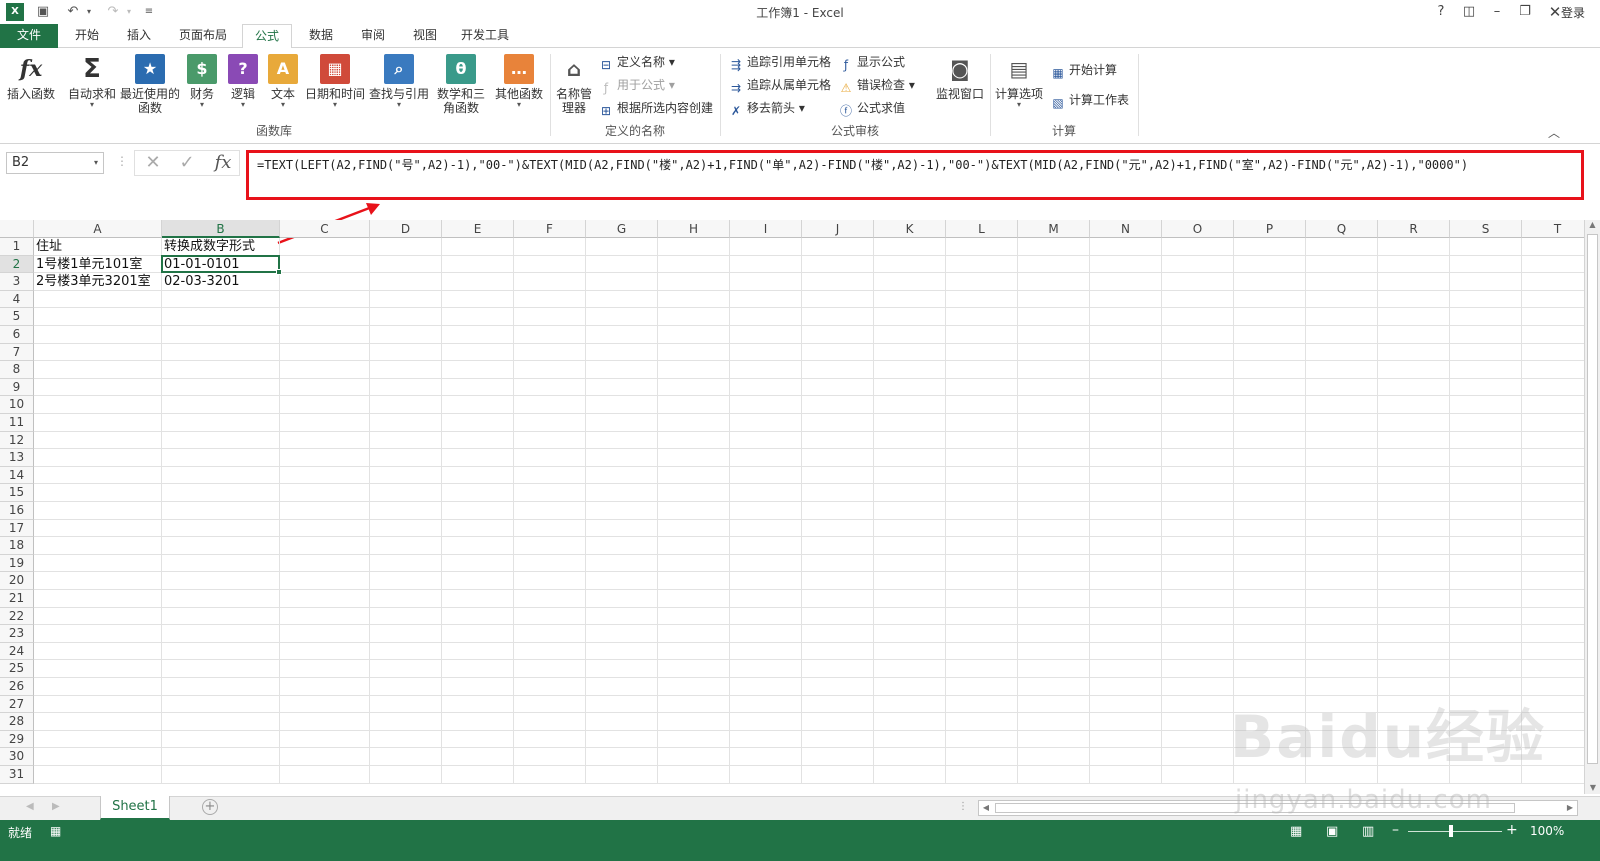 Image resolution: width=1600 pixels, height=861 pixels. I want to click on cell-r5, so click(1414, 317).